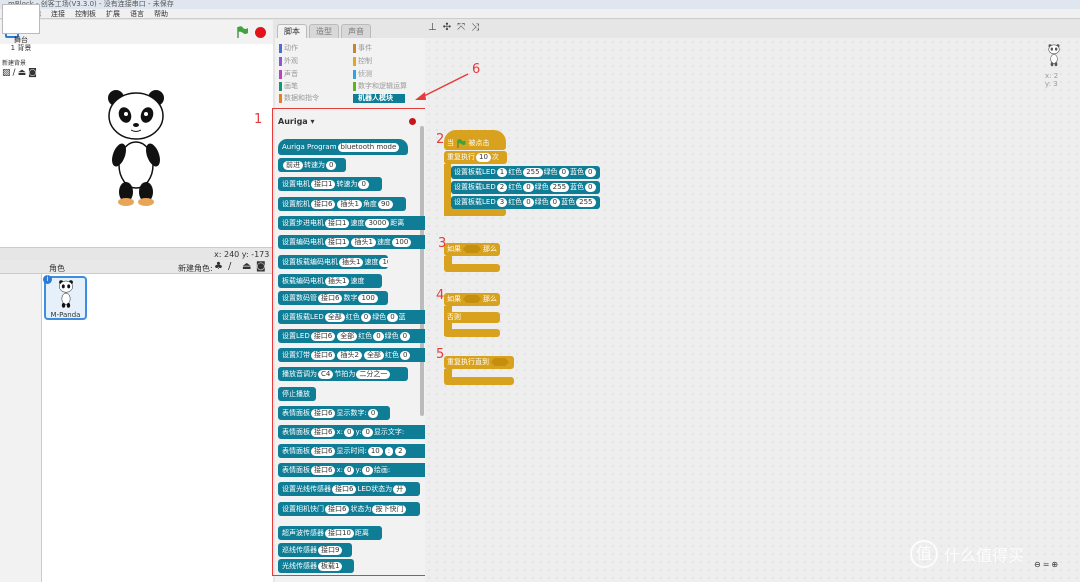 This screenshot has width=1080, height=582. Describe the element at coordinates (356, 31) in the screenshot. I see `tab-sounds: 声音` at that location.